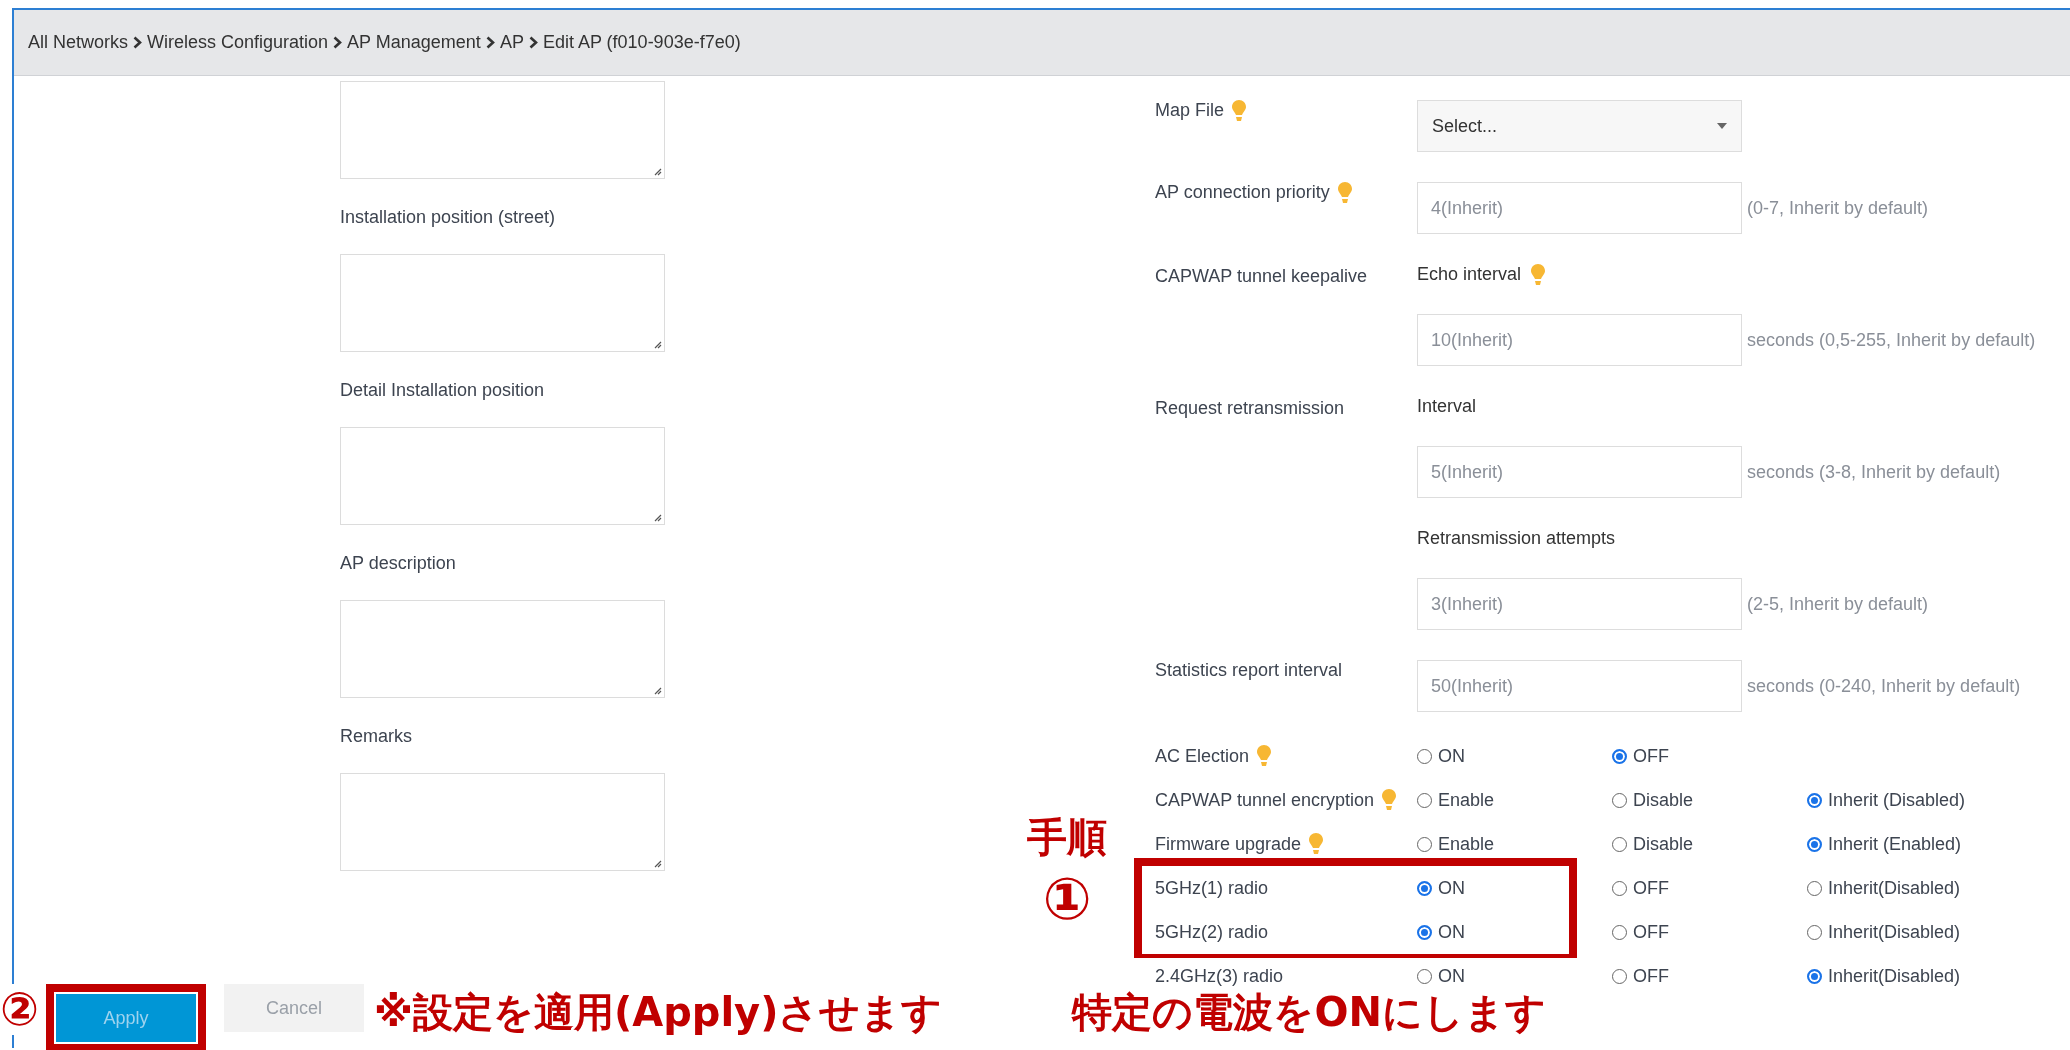 The width and height of the screenshot is (2070, 1050). Describe the element at coordinates (1837, 604) in the screenshot. I see `hint-text: (2-5, Inherit by default)` at that location.